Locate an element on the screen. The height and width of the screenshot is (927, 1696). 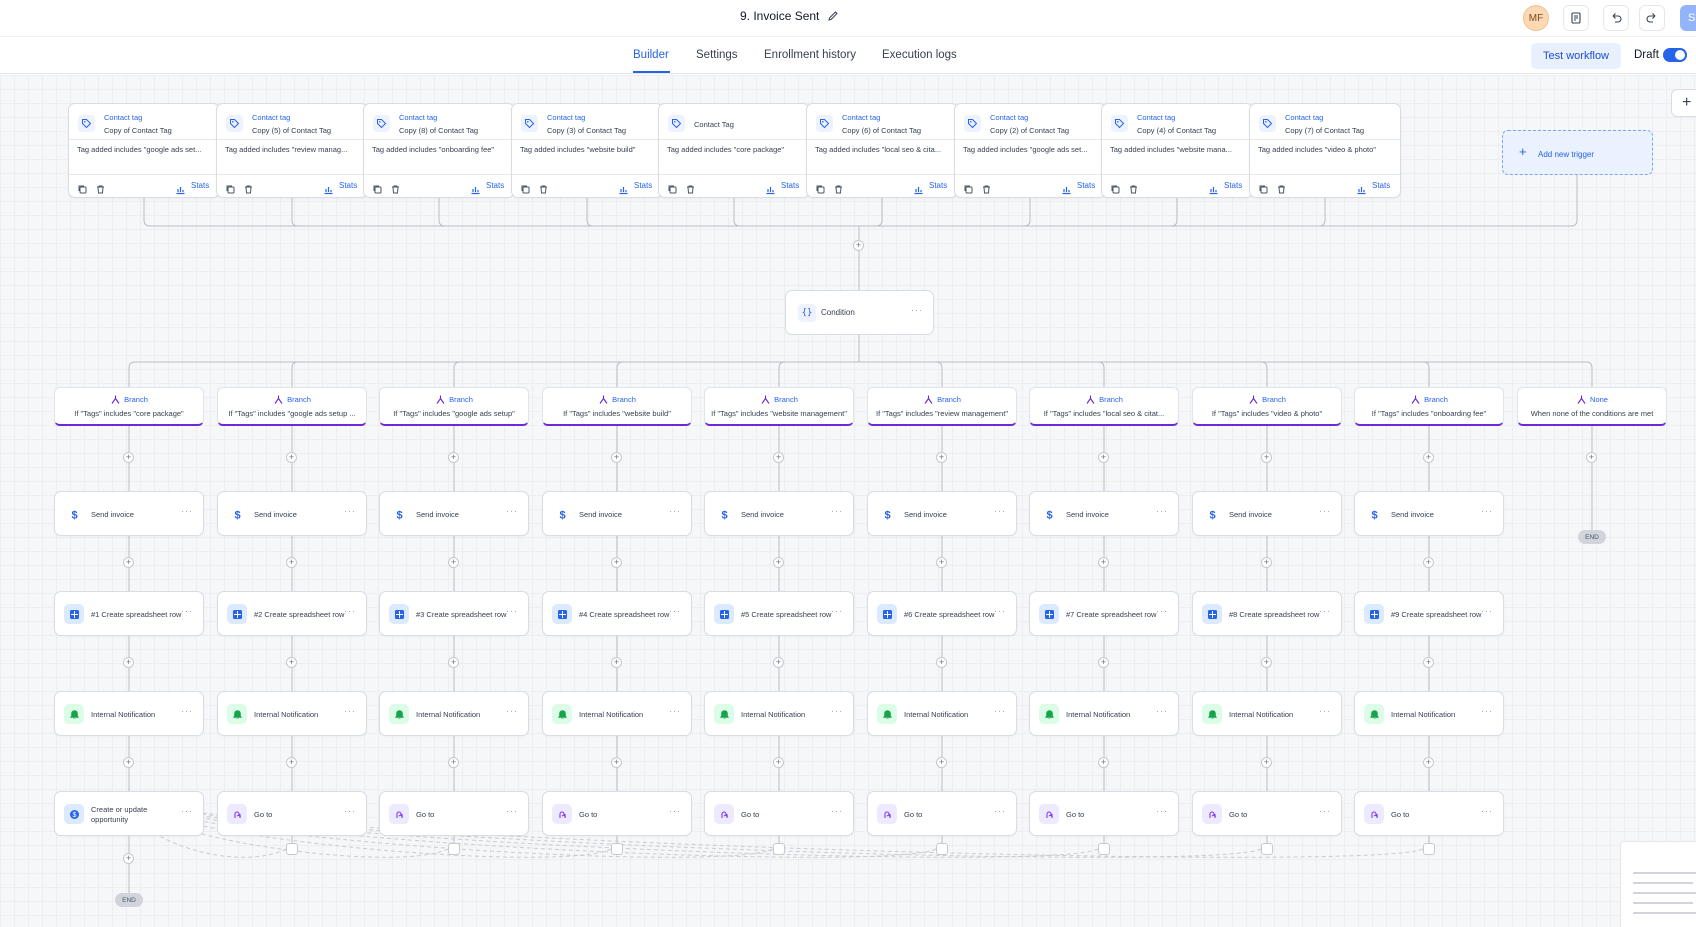
save-button: S is located at coordinates (1688, 18).